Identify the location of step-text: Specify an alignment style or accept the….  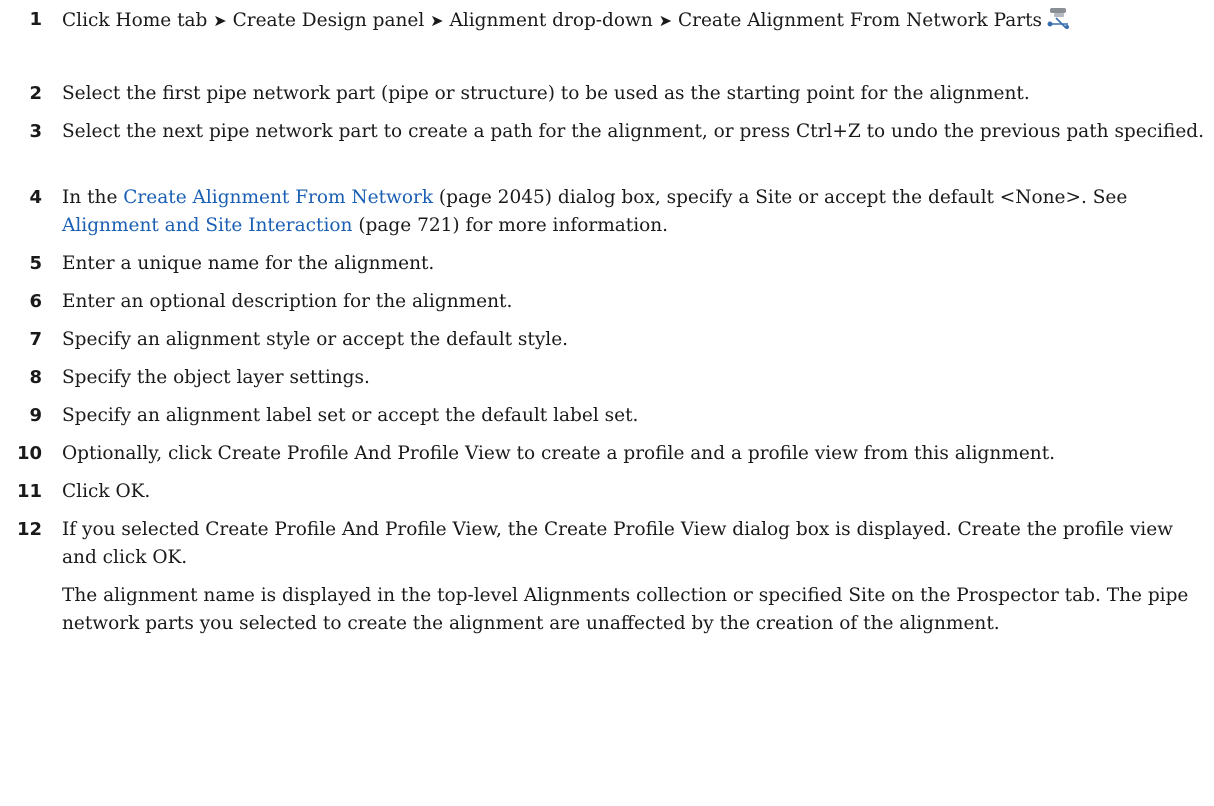
(315, 339).